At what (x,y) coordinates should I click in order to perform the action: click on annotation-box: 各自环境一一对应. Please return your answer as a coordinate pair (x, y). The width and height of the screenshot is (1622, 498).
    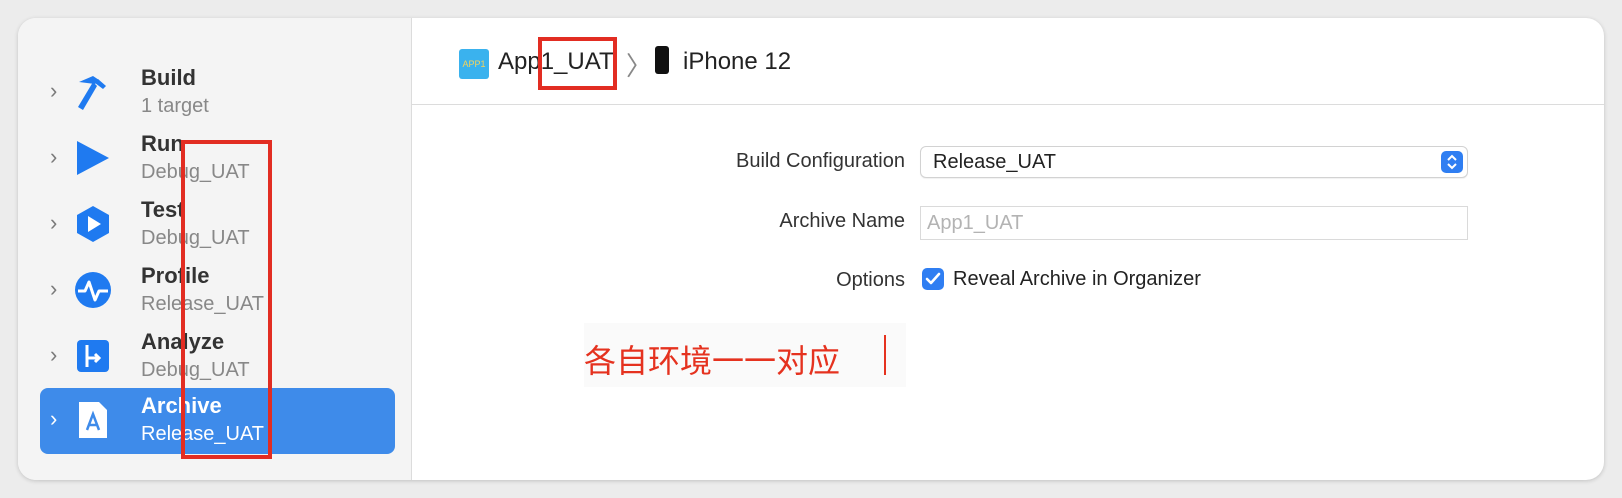
    Looking at the image, I should click on (745, 355).